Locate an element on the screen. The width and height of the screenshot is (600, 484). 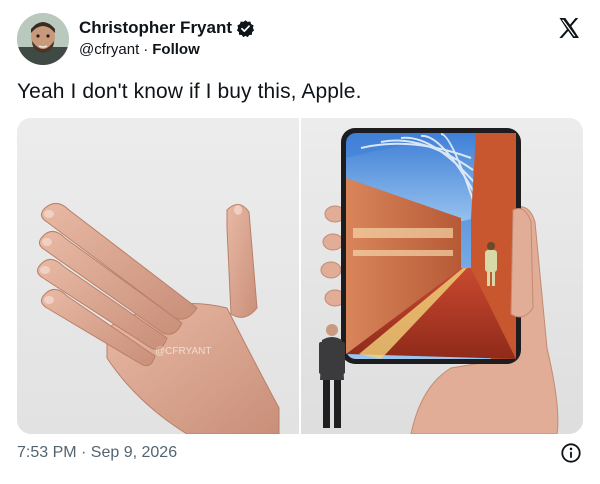
watermark: @CFRYANT is located at coordinates (183, 351).